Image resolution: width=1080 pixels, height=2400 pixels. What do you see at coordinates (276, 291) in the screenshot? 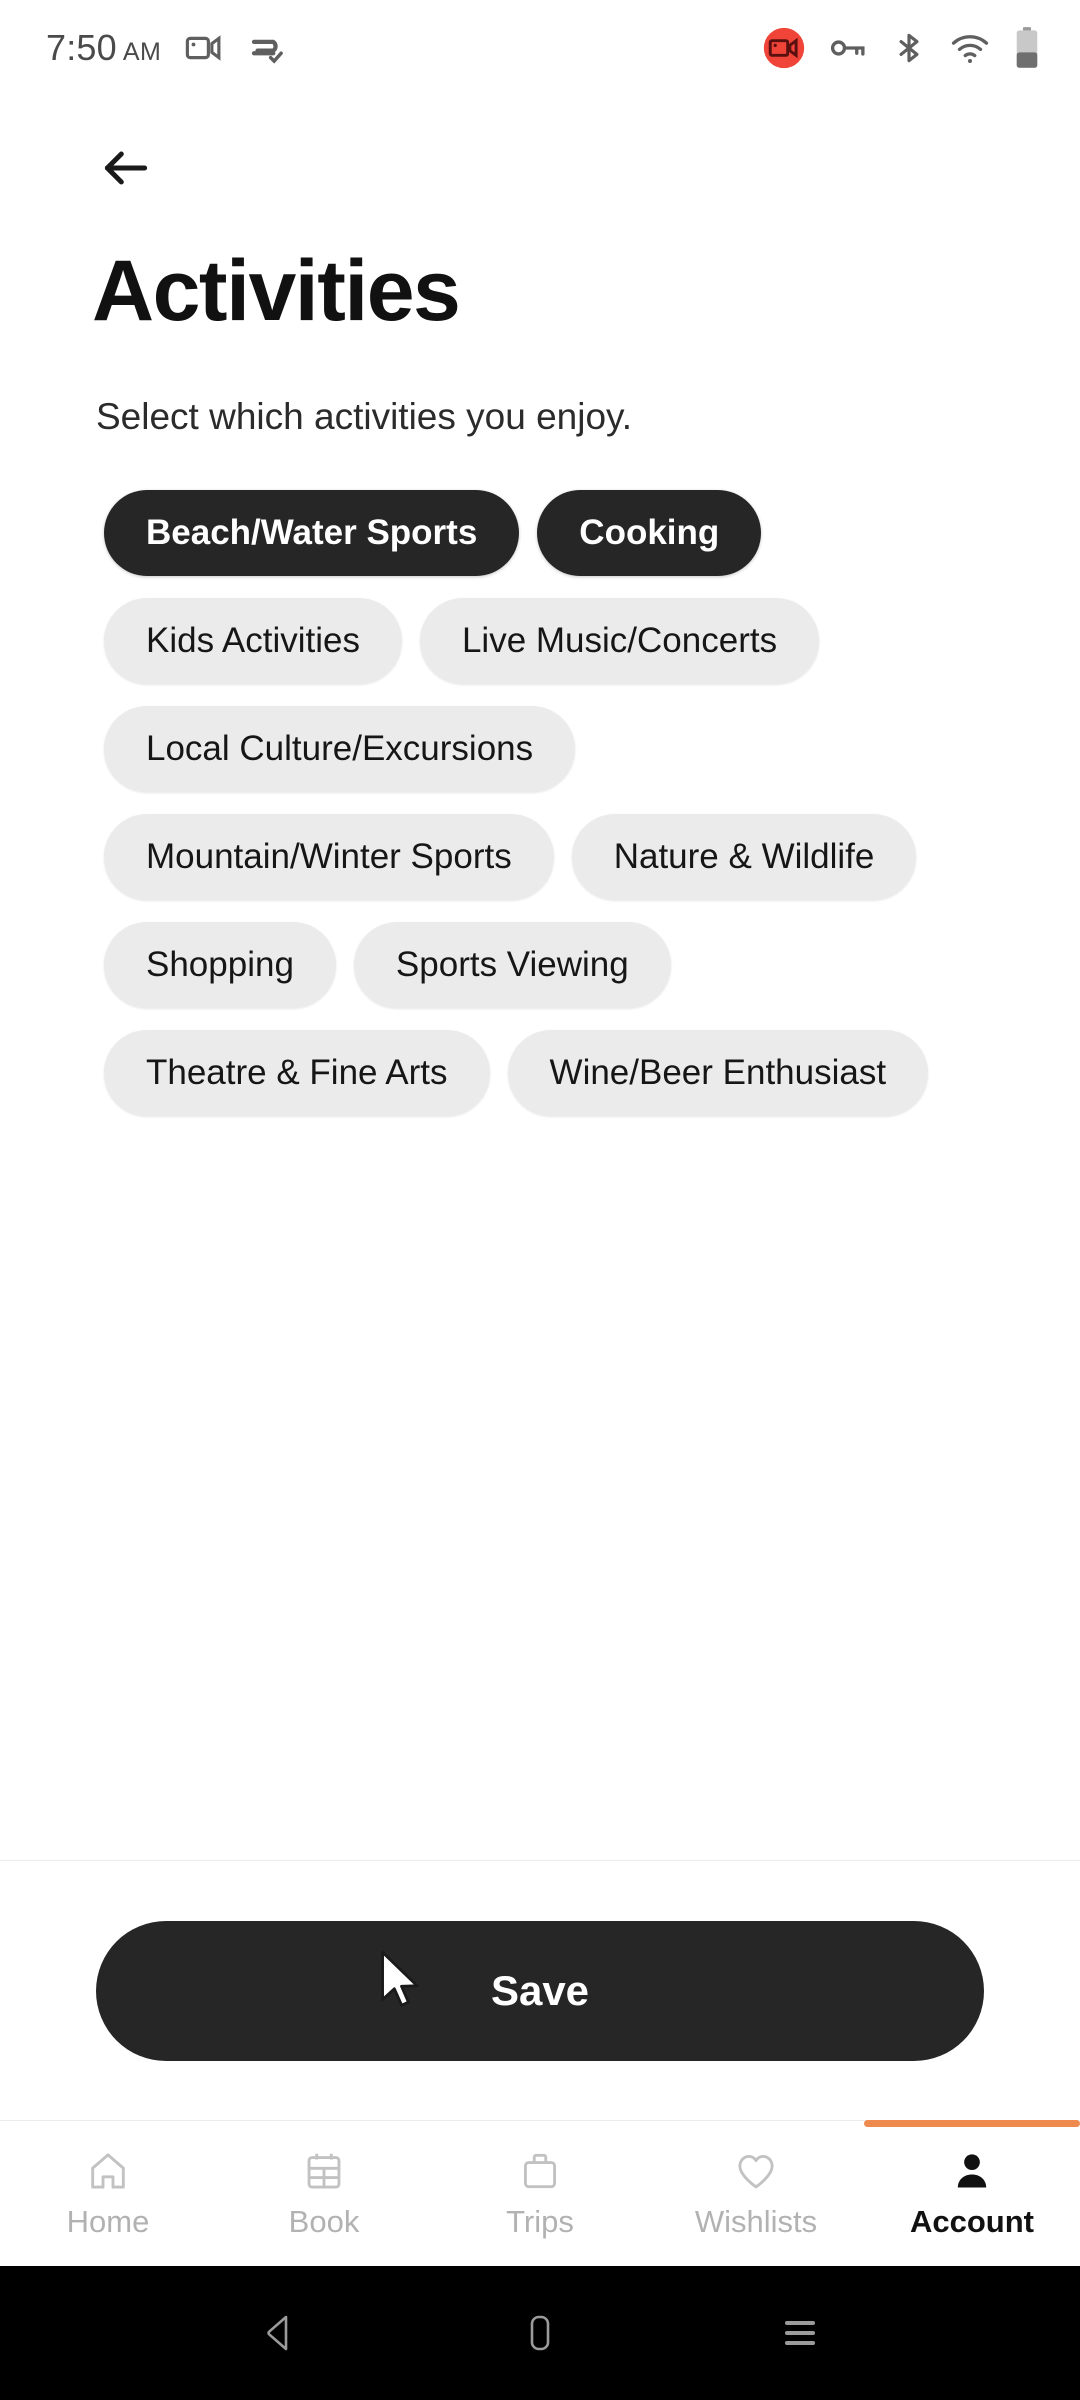
I see `page-title: Activities` at bounding box center [276, 291].